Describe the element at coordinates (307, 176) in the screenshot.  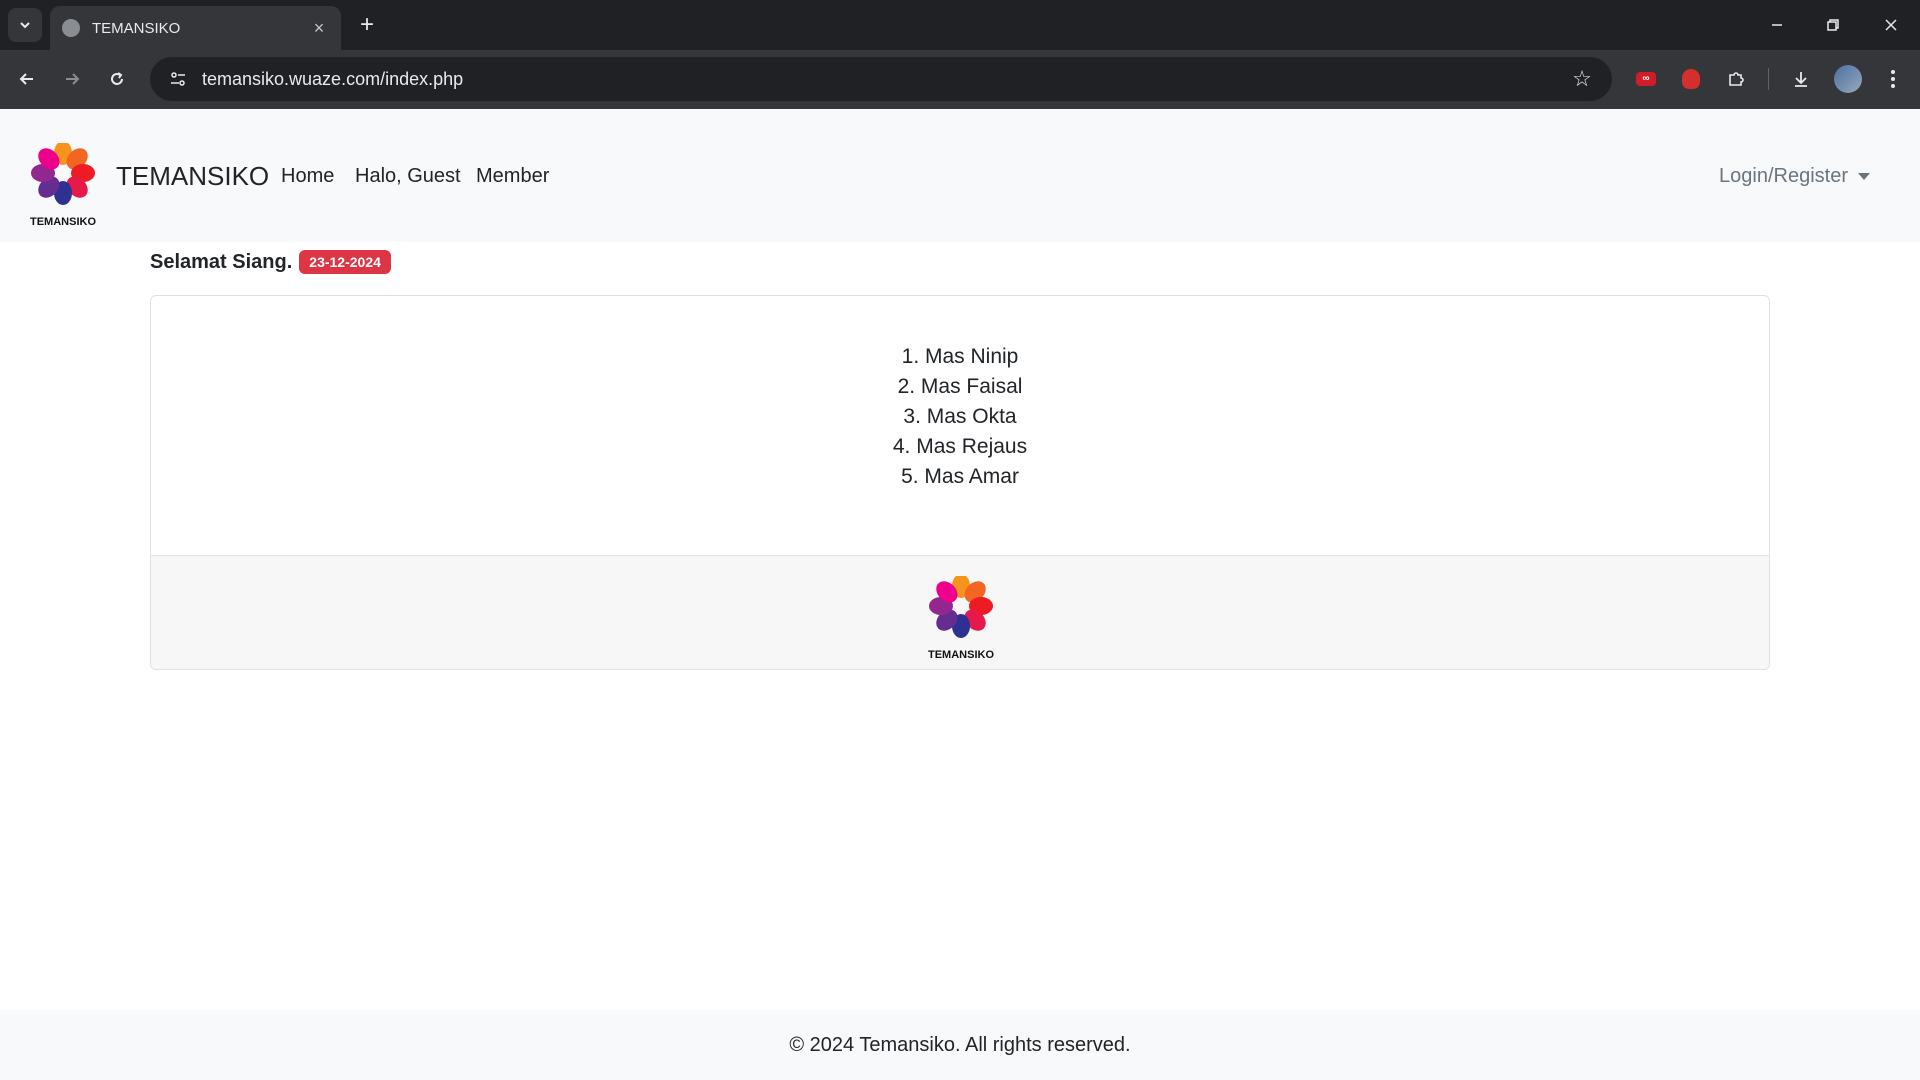
I see `nav-link-home: Home` at that location.